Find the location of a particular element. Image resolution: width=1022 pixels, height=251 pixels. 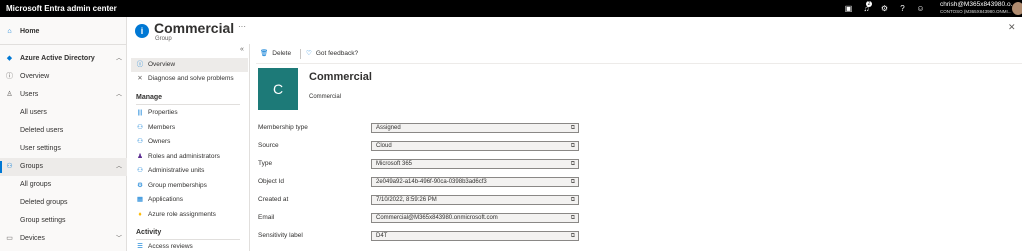

nav-divider is located at coordinates (63, 44).